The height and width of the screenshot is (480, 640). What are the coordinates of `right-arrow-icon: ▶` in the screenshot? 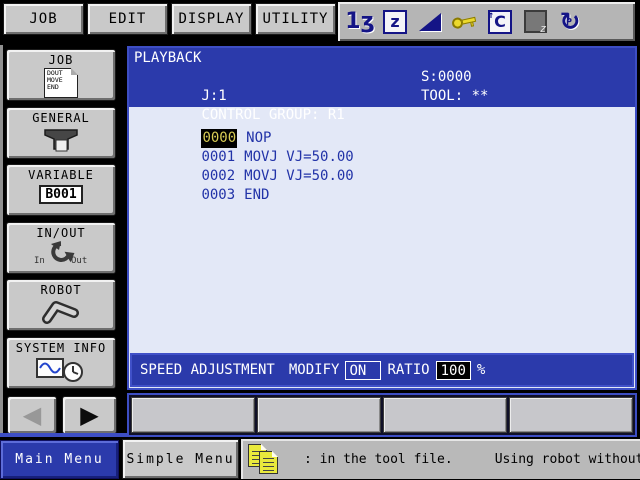 It's located at (89, 415).